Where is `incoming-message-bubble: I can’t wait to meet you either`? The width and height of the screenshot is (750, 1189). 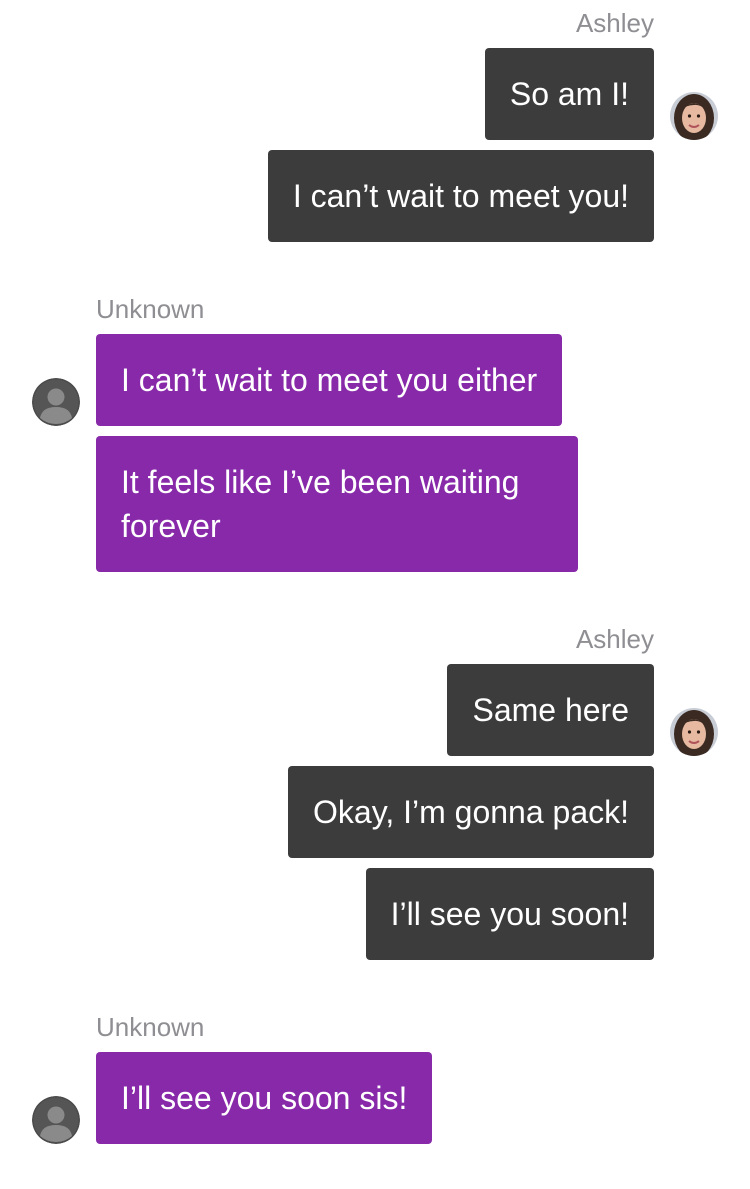 incoming-message-bubble: I can’t wait to meet you either is located at coordinates (329, 380).